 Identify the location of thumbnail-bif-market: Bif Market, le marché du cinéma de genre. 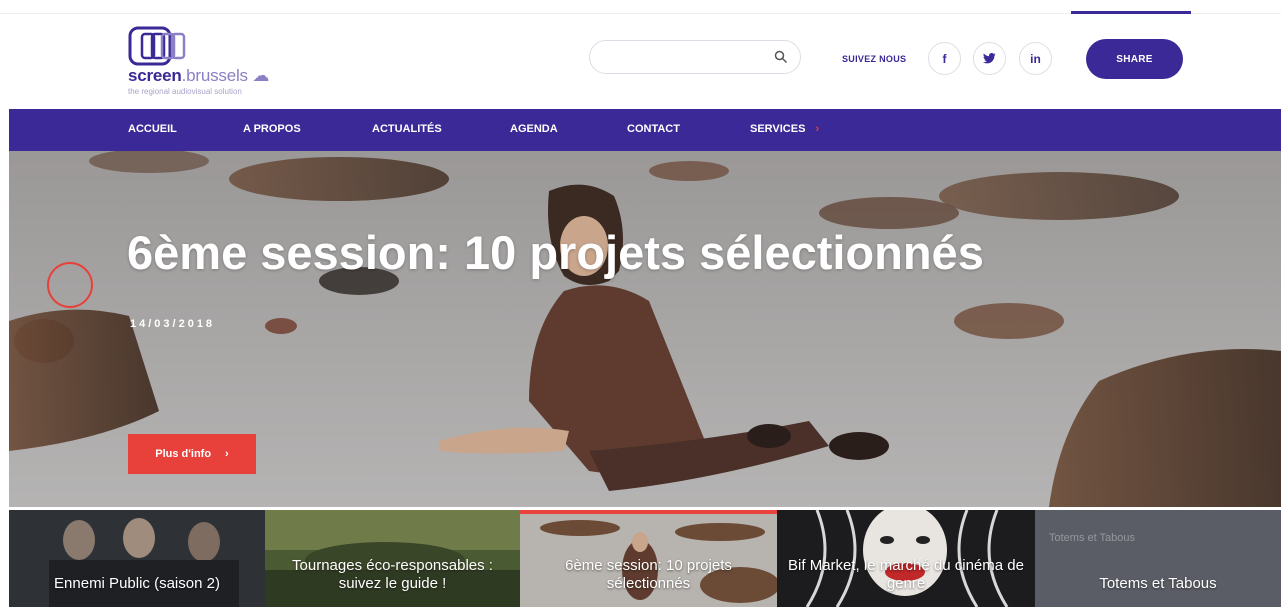
(906, 558).